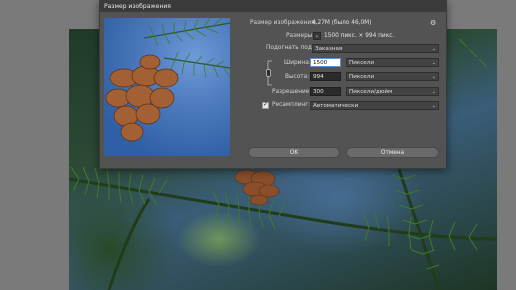 The image size is (516, 290). I want to click on pine-cone-preview, so click(167, 80).